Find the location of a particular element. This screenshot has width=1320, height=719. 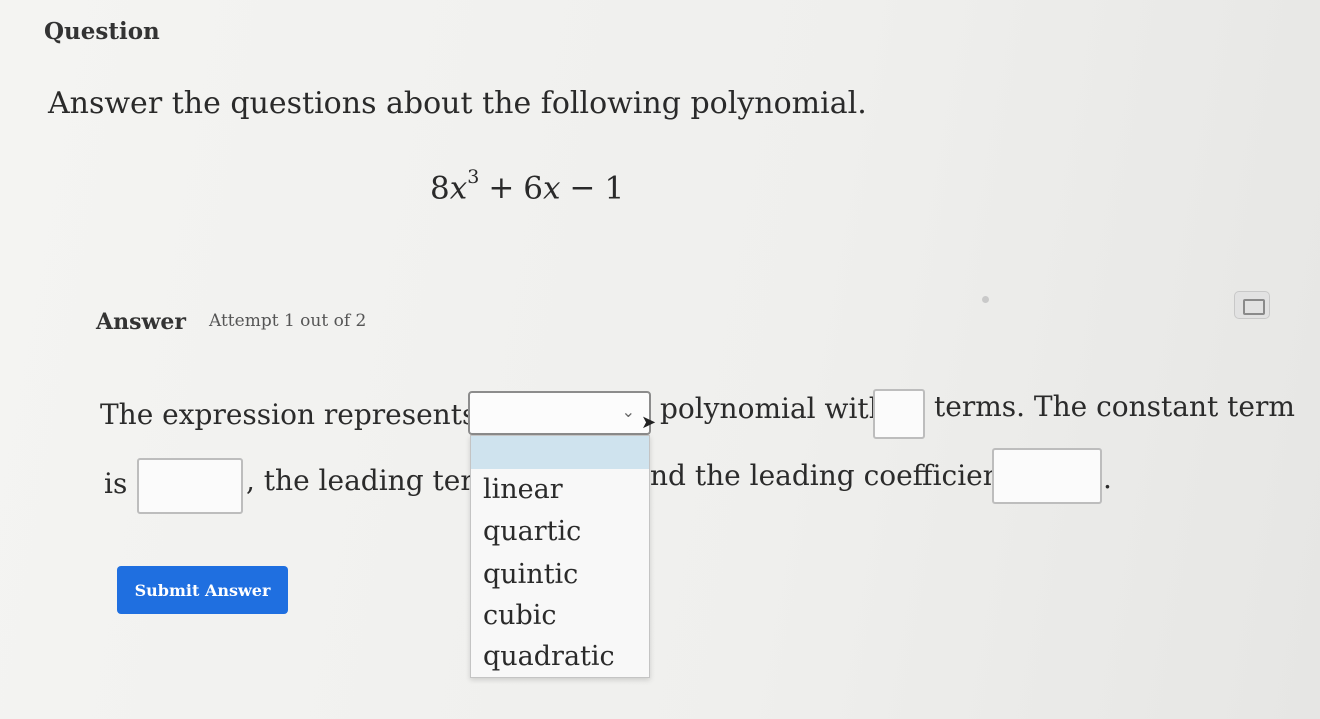

sentence-part-1: The expression represents a is located at coordinates (301, 414).